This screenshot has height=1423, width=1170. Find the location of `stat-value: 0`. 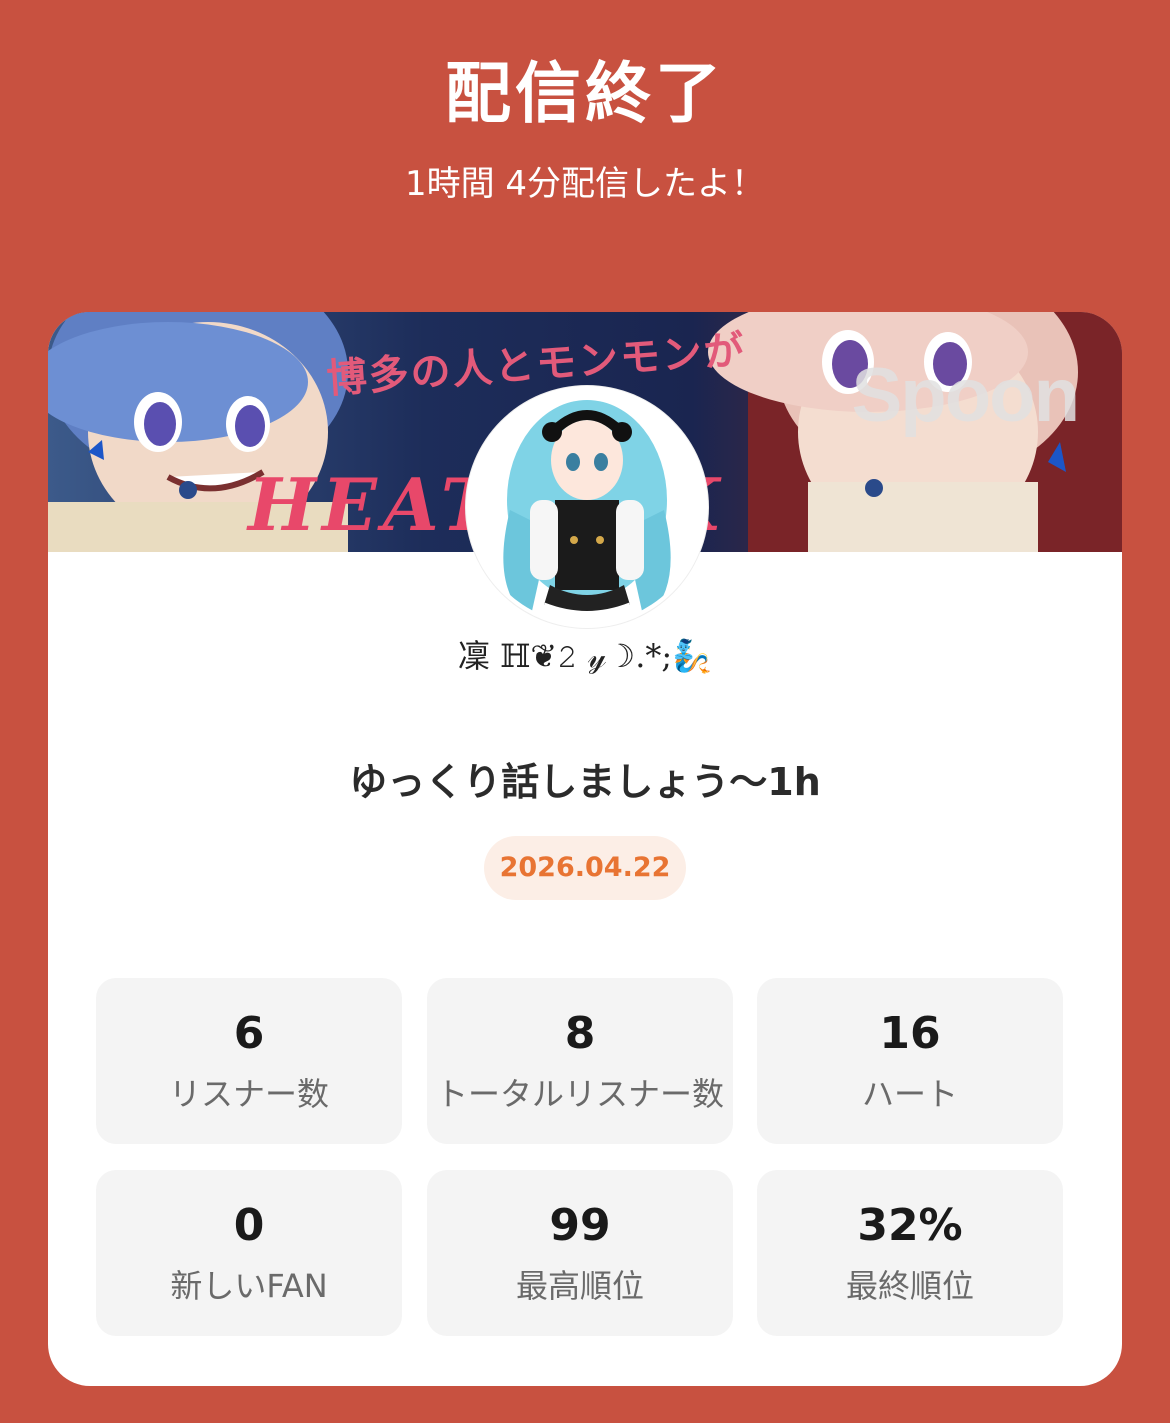

stat-value: 0 is located at coordinates (249, 1225).